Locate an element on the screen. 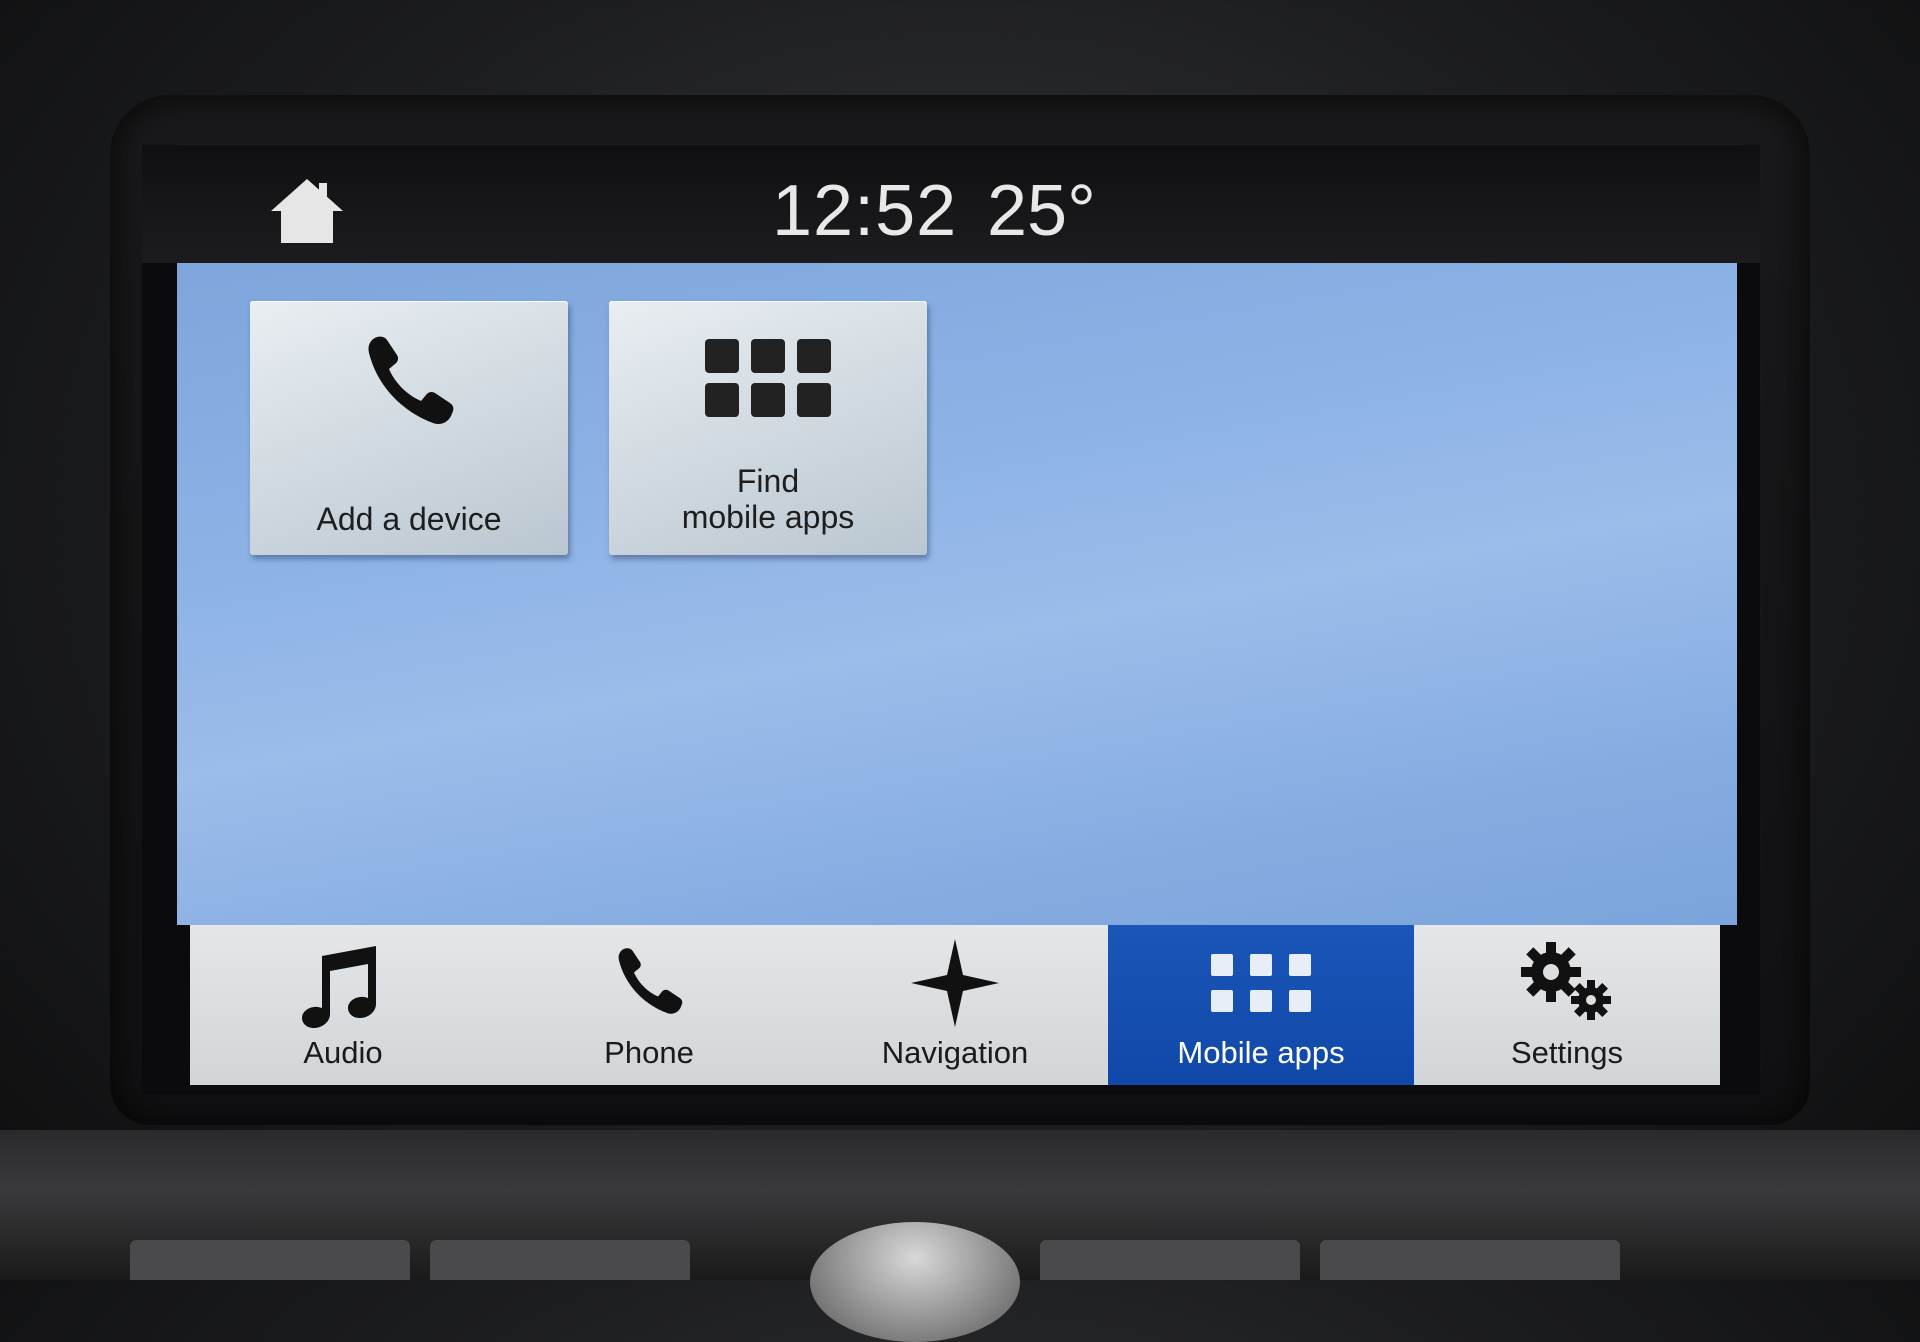 The width and height of the screenshot is (1920, 1342). nav-label-navigation: Navigation is located at coordinates (955, 1052).